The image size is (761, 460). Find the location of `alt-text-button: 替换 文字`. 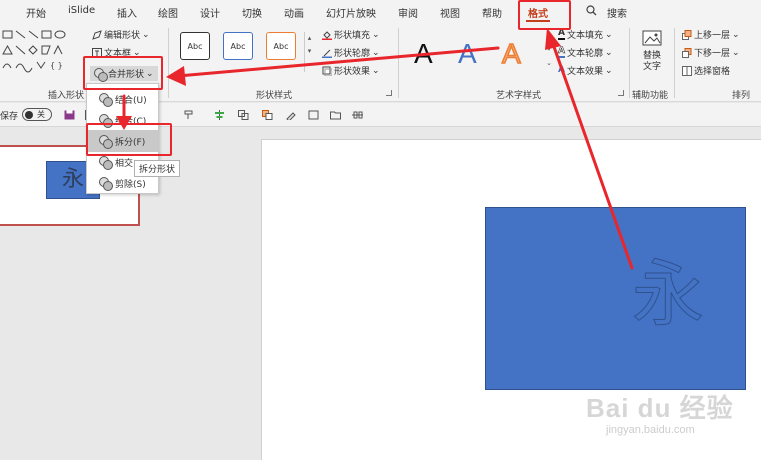

alt-text-button: 替换 文字 is located at coordinates (652, 57).